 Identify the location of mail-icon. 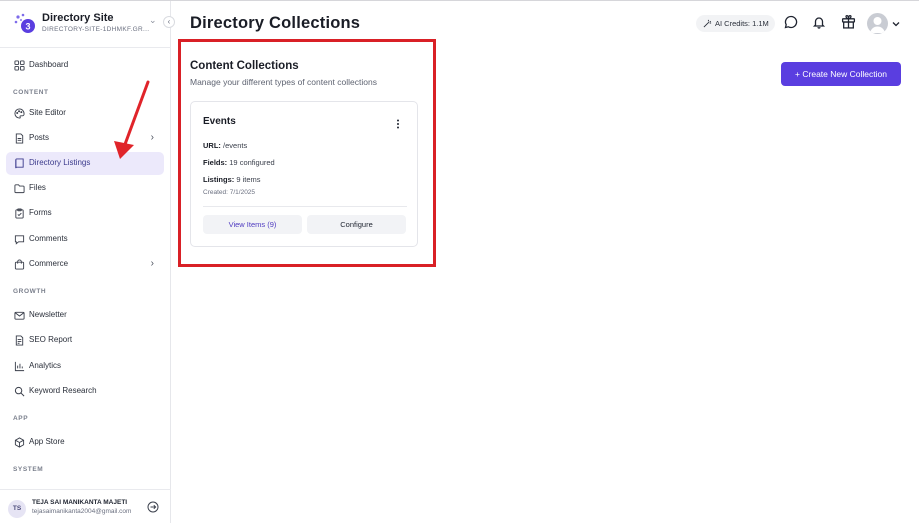
(19, 315).